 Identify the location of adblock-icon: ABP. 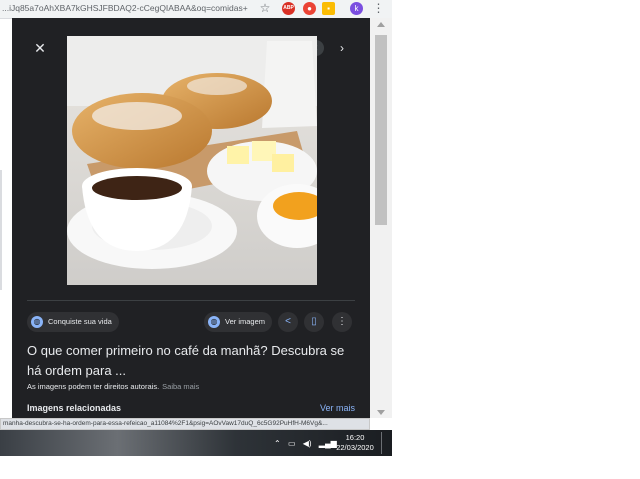
(288, 8).